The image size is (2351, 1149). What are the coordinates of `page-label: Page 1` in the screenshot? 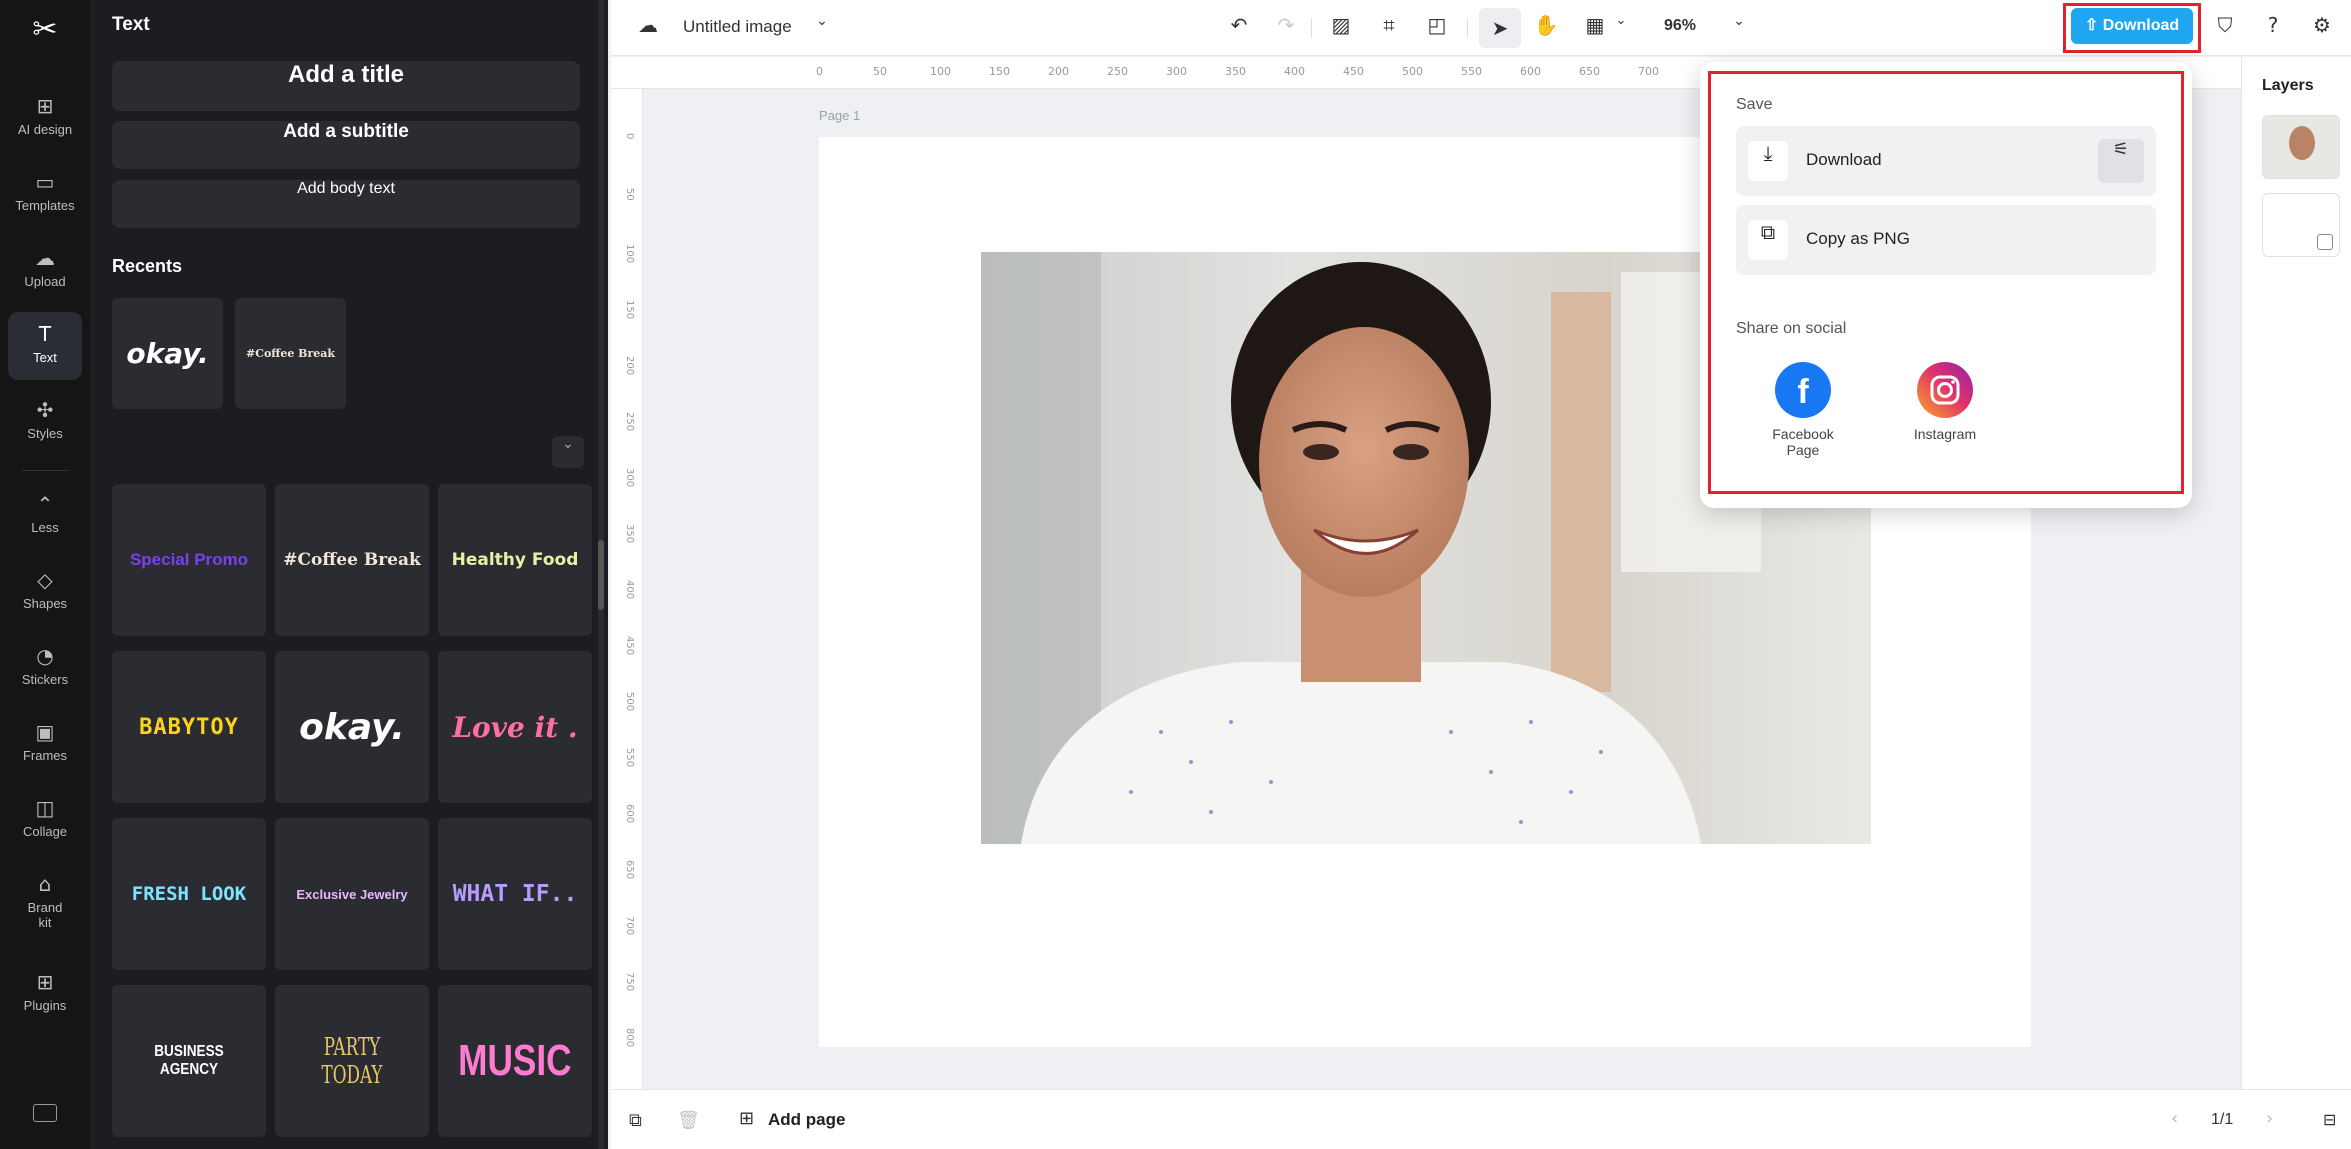 It's located at (840, 115).